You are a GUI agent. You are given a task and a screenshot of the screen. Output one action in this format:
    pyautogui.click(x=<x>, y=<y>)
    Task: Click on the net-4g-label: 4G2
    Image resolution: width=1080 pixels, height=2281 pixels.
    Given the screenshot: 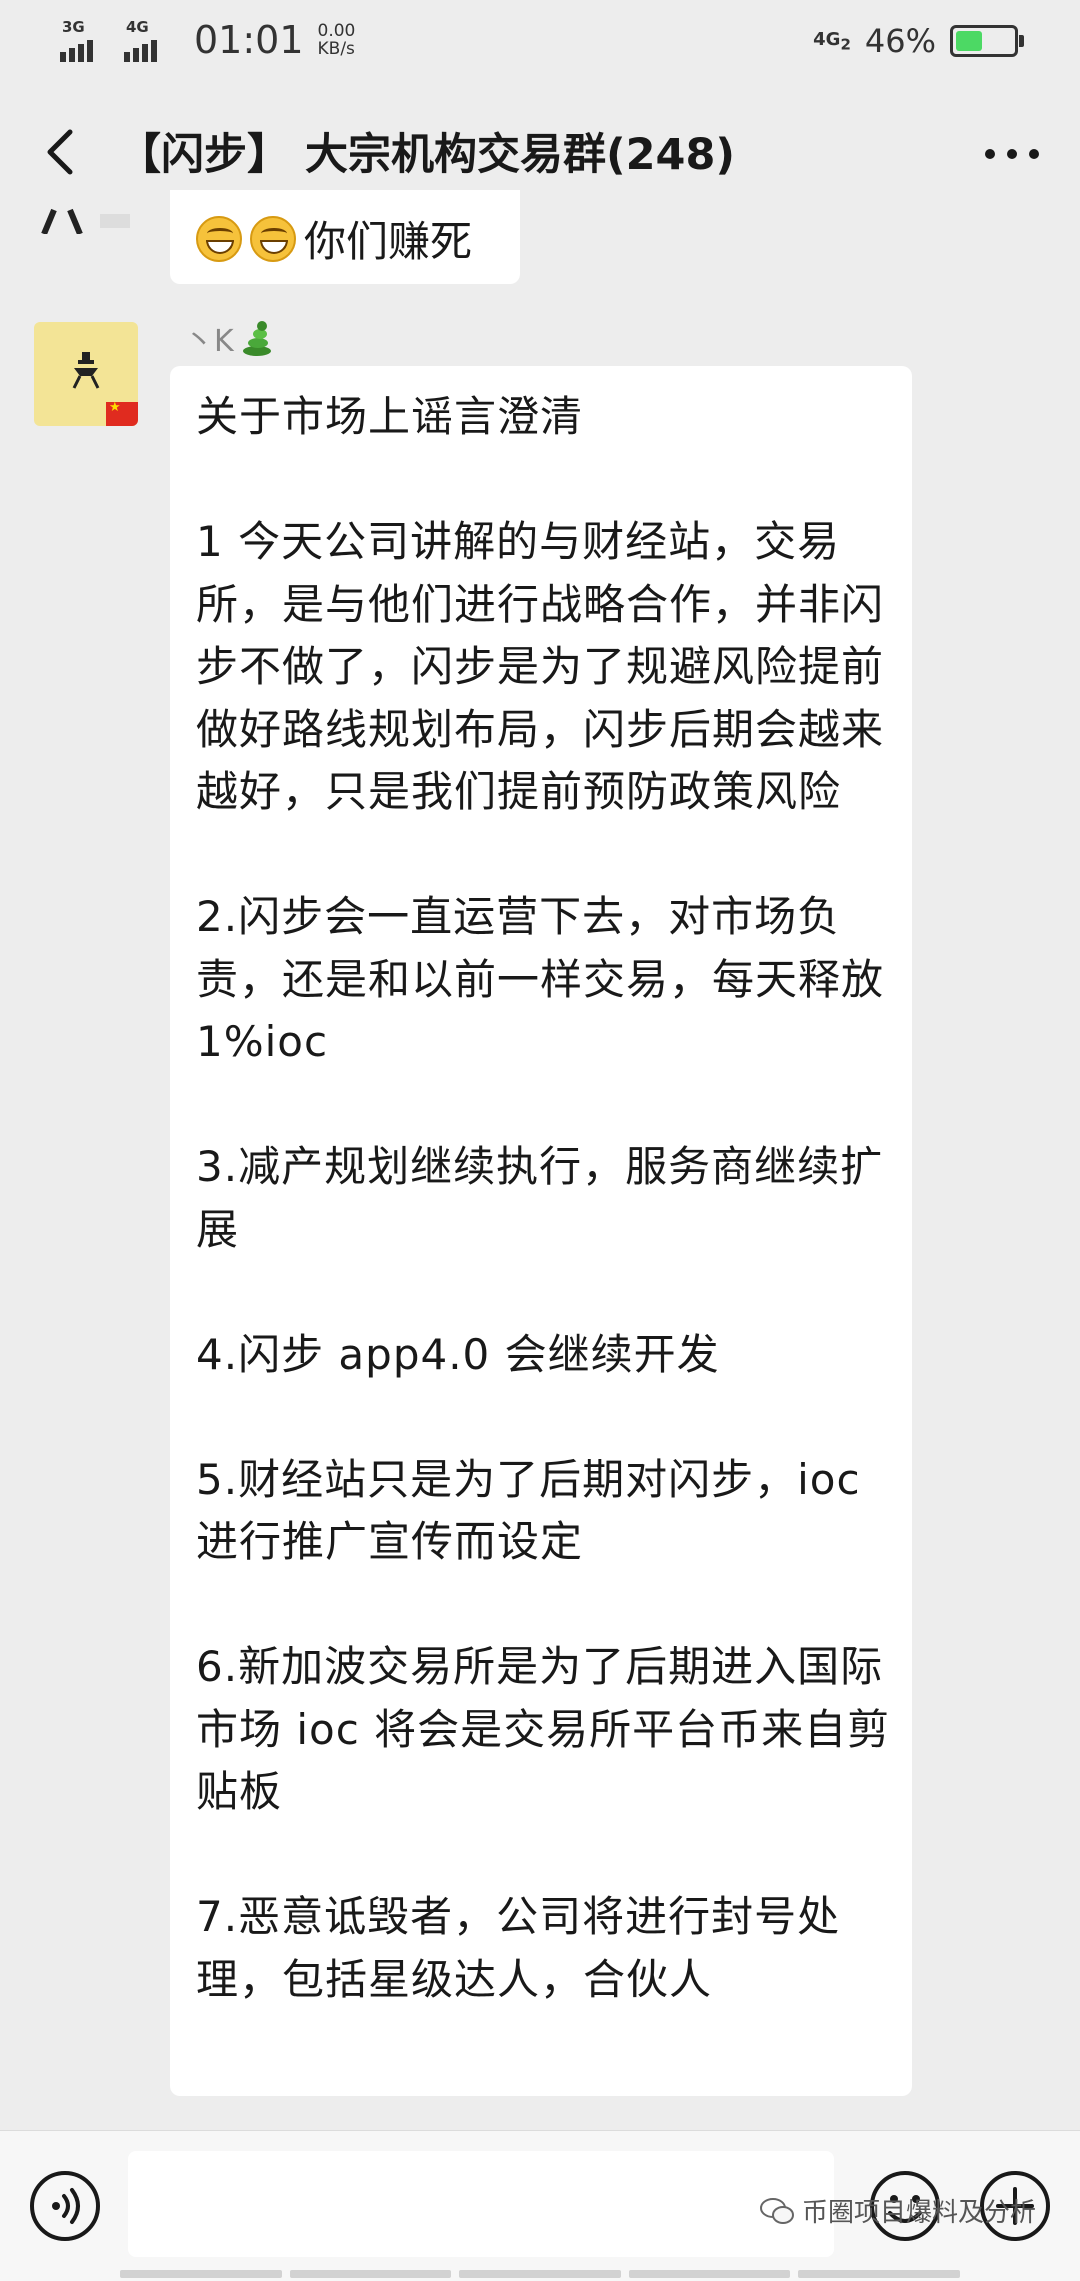 What is the action you would take?
    pyautogui.click(x=832, y=41)
    